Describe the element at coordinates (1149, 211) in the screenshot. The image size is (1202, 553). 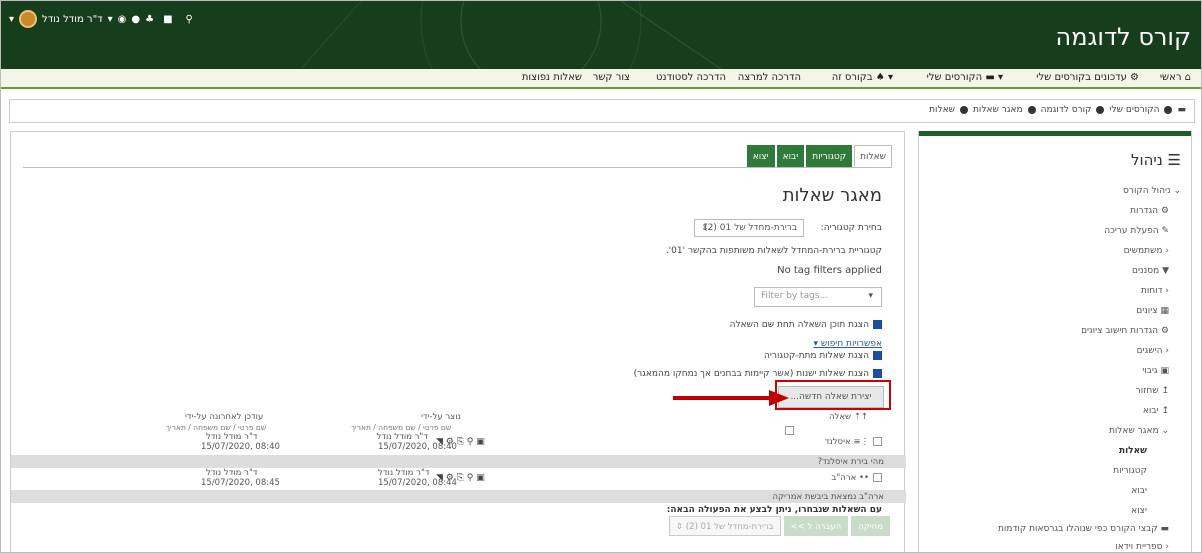
I see `admin-settings: ⚙ הגדרות` at that location.